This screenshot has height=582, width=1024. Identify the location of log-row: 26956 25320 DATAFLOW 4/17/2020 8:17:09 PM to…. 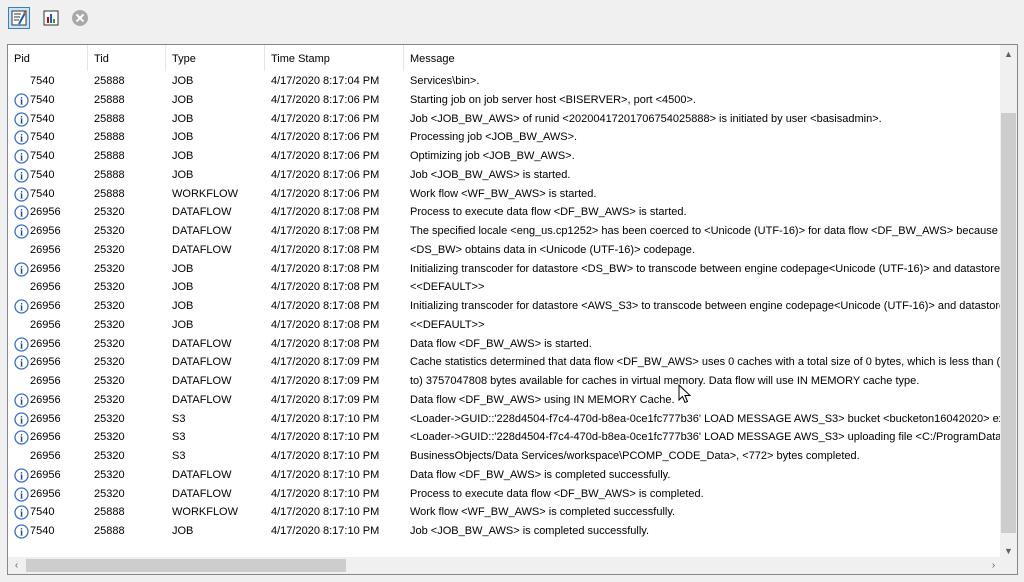
(505, 381).